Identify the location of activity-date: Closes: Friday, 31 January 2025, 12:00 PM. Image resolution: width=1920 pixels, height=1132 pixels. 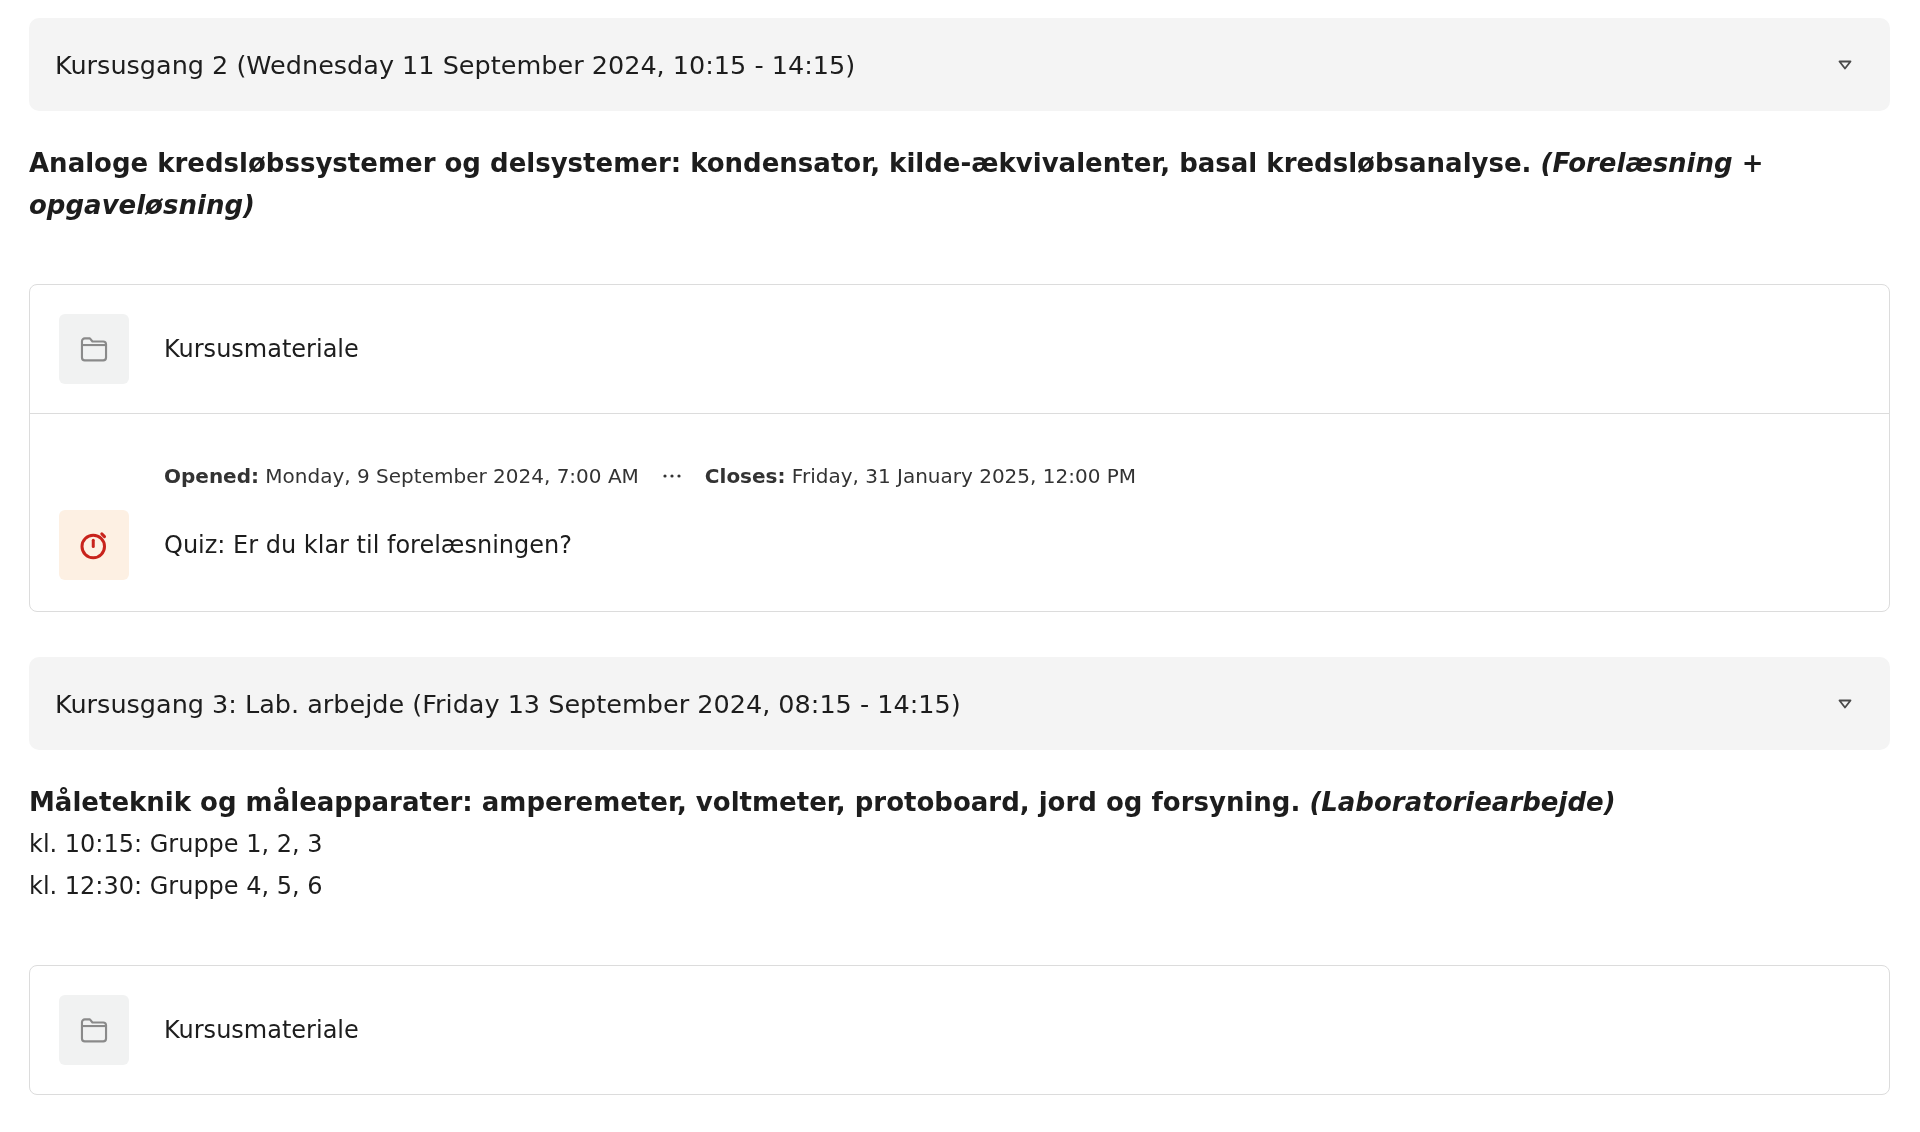
(920, 476).